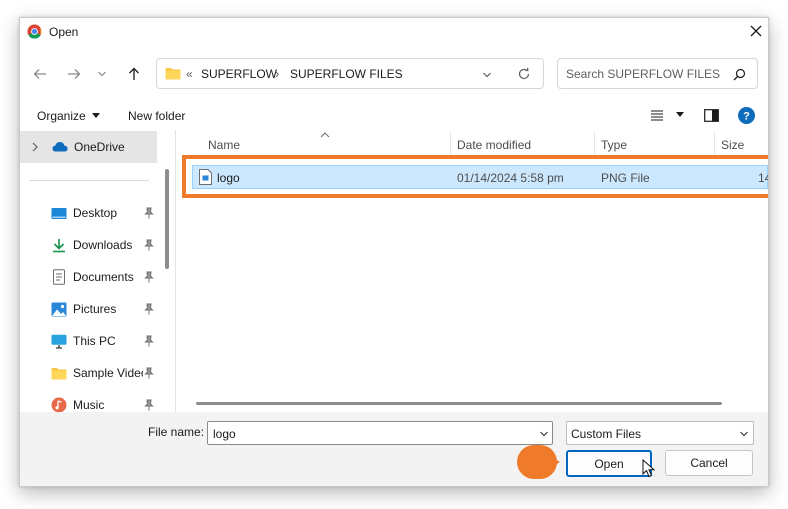  Describe the element at coordinates (167, 219) in the screenshot. I see `sidebar-scrollbar` at that location.